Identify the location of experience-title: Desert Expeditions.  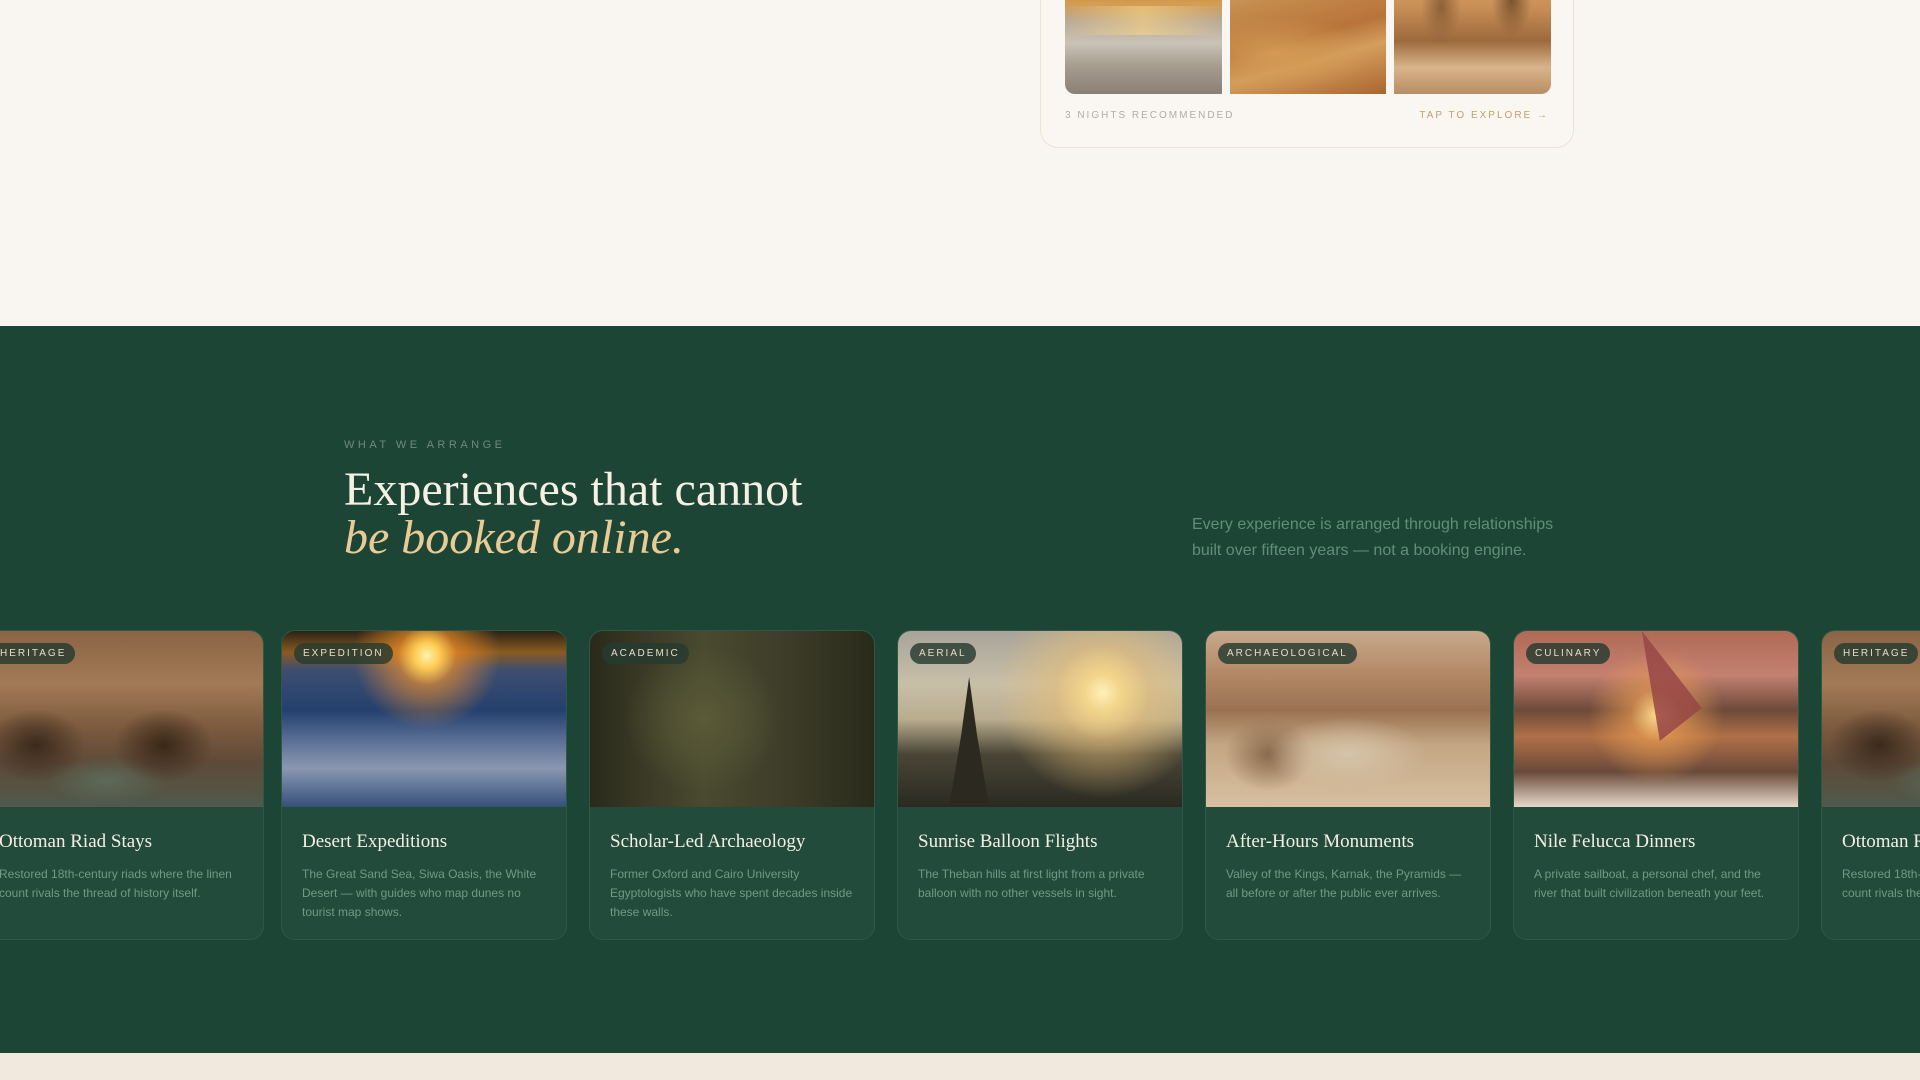
(375, 841).